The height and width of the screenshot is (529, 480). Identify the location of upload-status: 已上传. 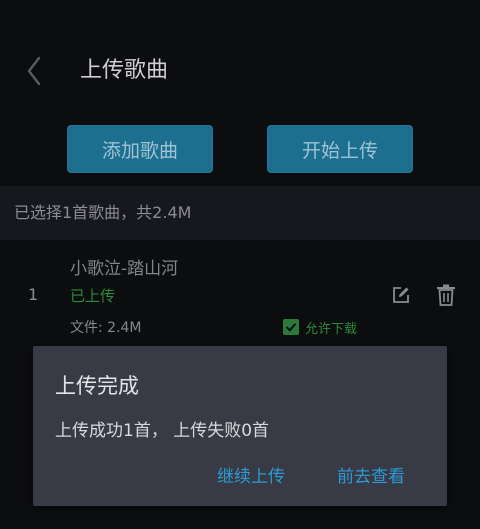
(93, 296).